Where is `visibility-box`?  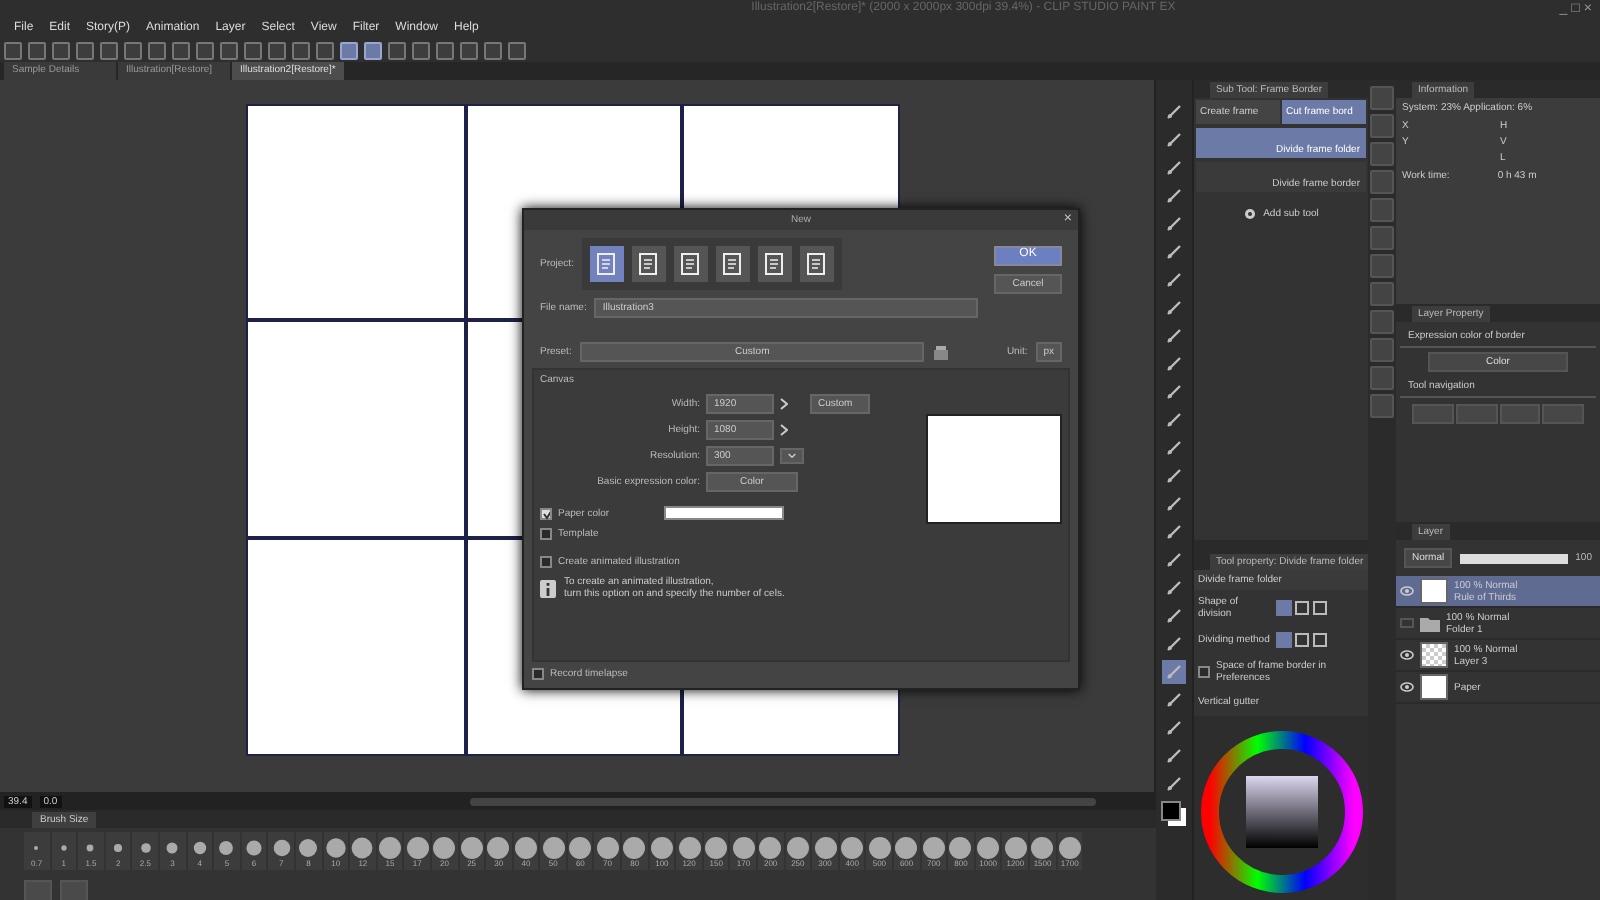
visibility-box is located at coordinates (1407, 623).